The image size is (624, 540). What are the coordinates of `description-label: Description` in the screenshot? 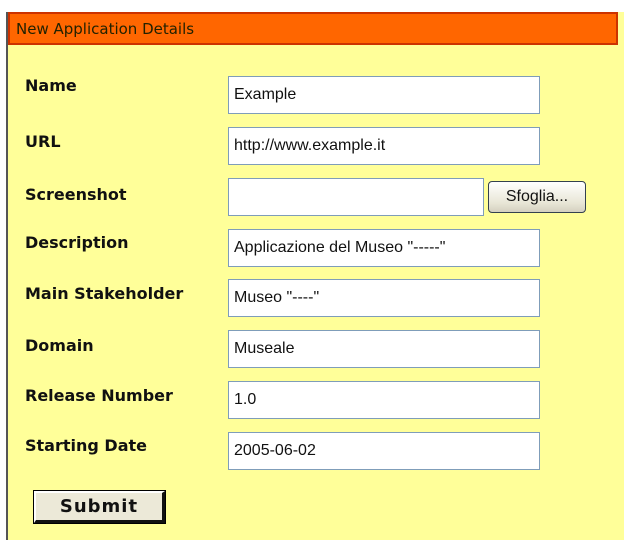 It's located at (77, 242).